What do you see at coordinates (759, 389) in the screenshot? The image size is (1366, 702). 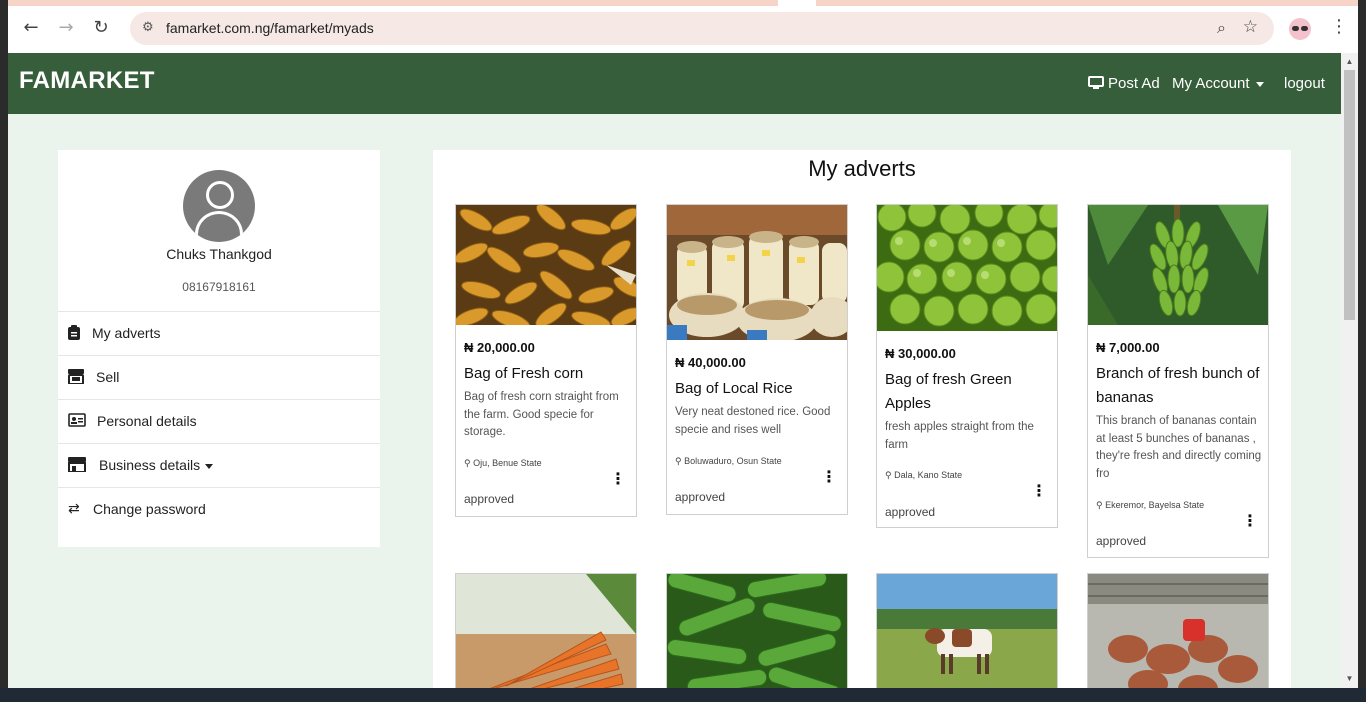 I see `advert-title: Bag of Local Rice` at bounding box center [759, 389].